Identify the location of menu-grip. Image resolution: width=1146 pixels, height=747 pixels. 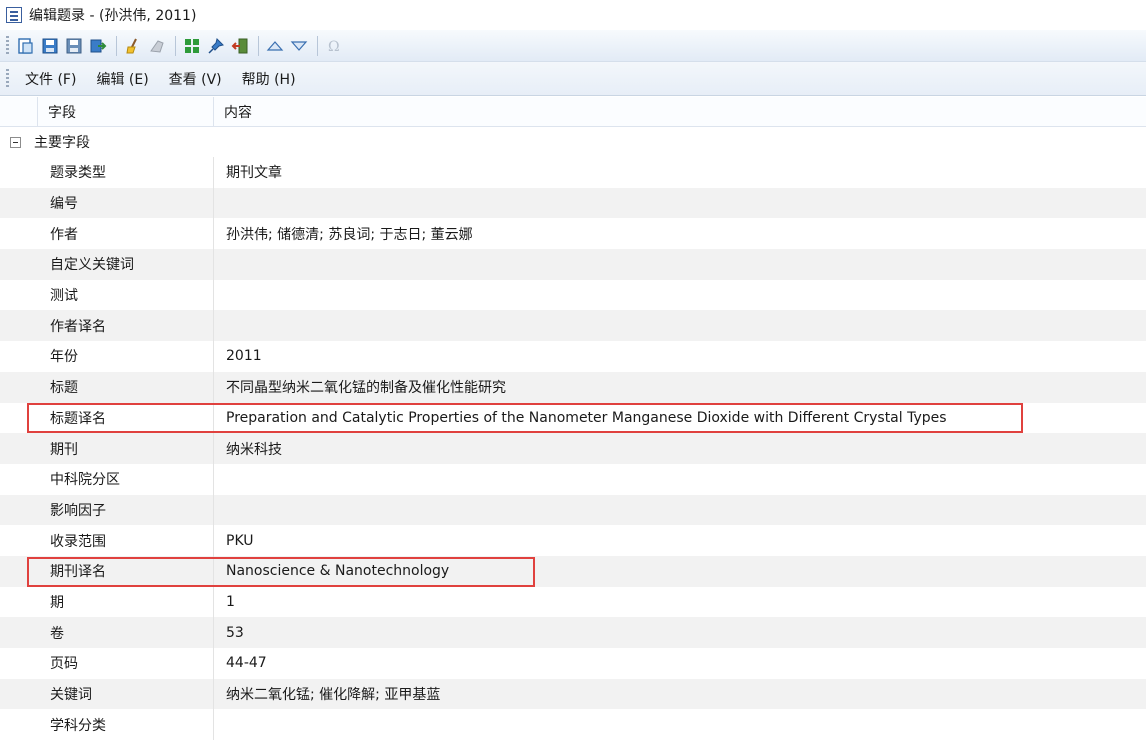
(7, 78).